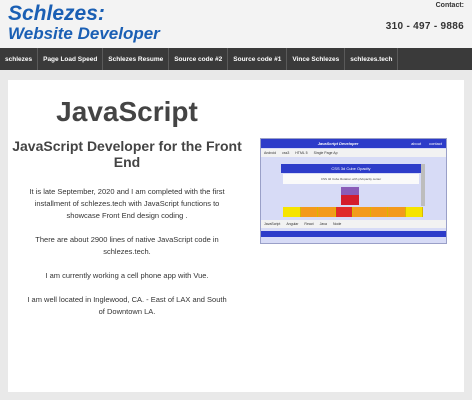 Image resolution: width=472 pixels, height=400 pixels. Describe the element at coordinates (423, 185) in the screenshot. I see `preview-scrollbar` at that location.